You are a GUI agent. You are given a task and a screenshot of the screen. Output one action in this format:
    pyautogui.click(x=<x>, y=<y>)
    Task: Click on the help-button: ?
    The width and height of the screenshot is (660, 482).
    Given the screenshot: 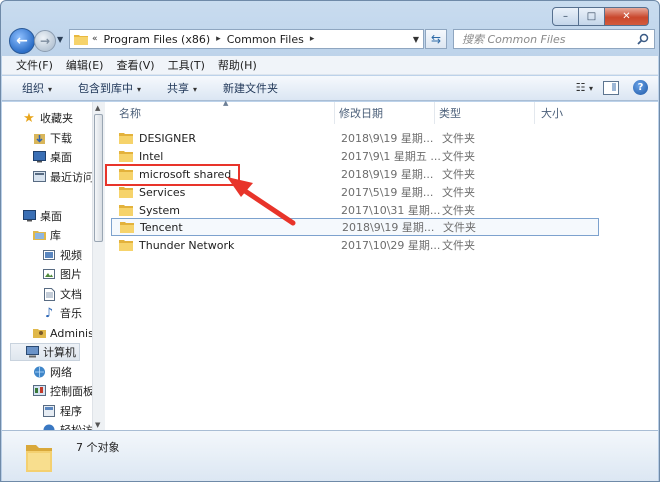 What is the action you would take?
    pyautogui.click(x=640, y=87)
    